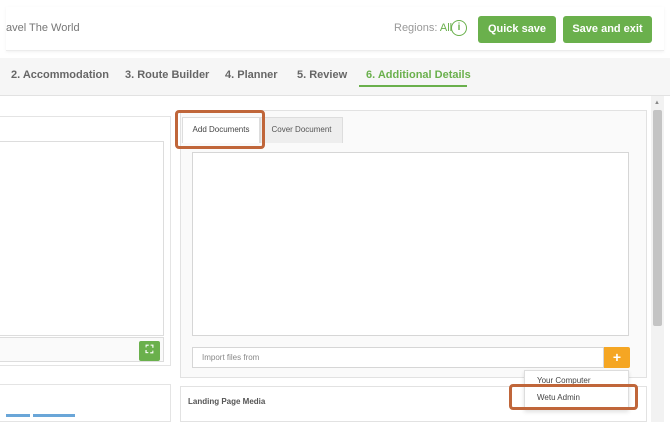 This screenshot has width=670, height=422. I want to click on import-files-field: Import files from, so click(398, 357).